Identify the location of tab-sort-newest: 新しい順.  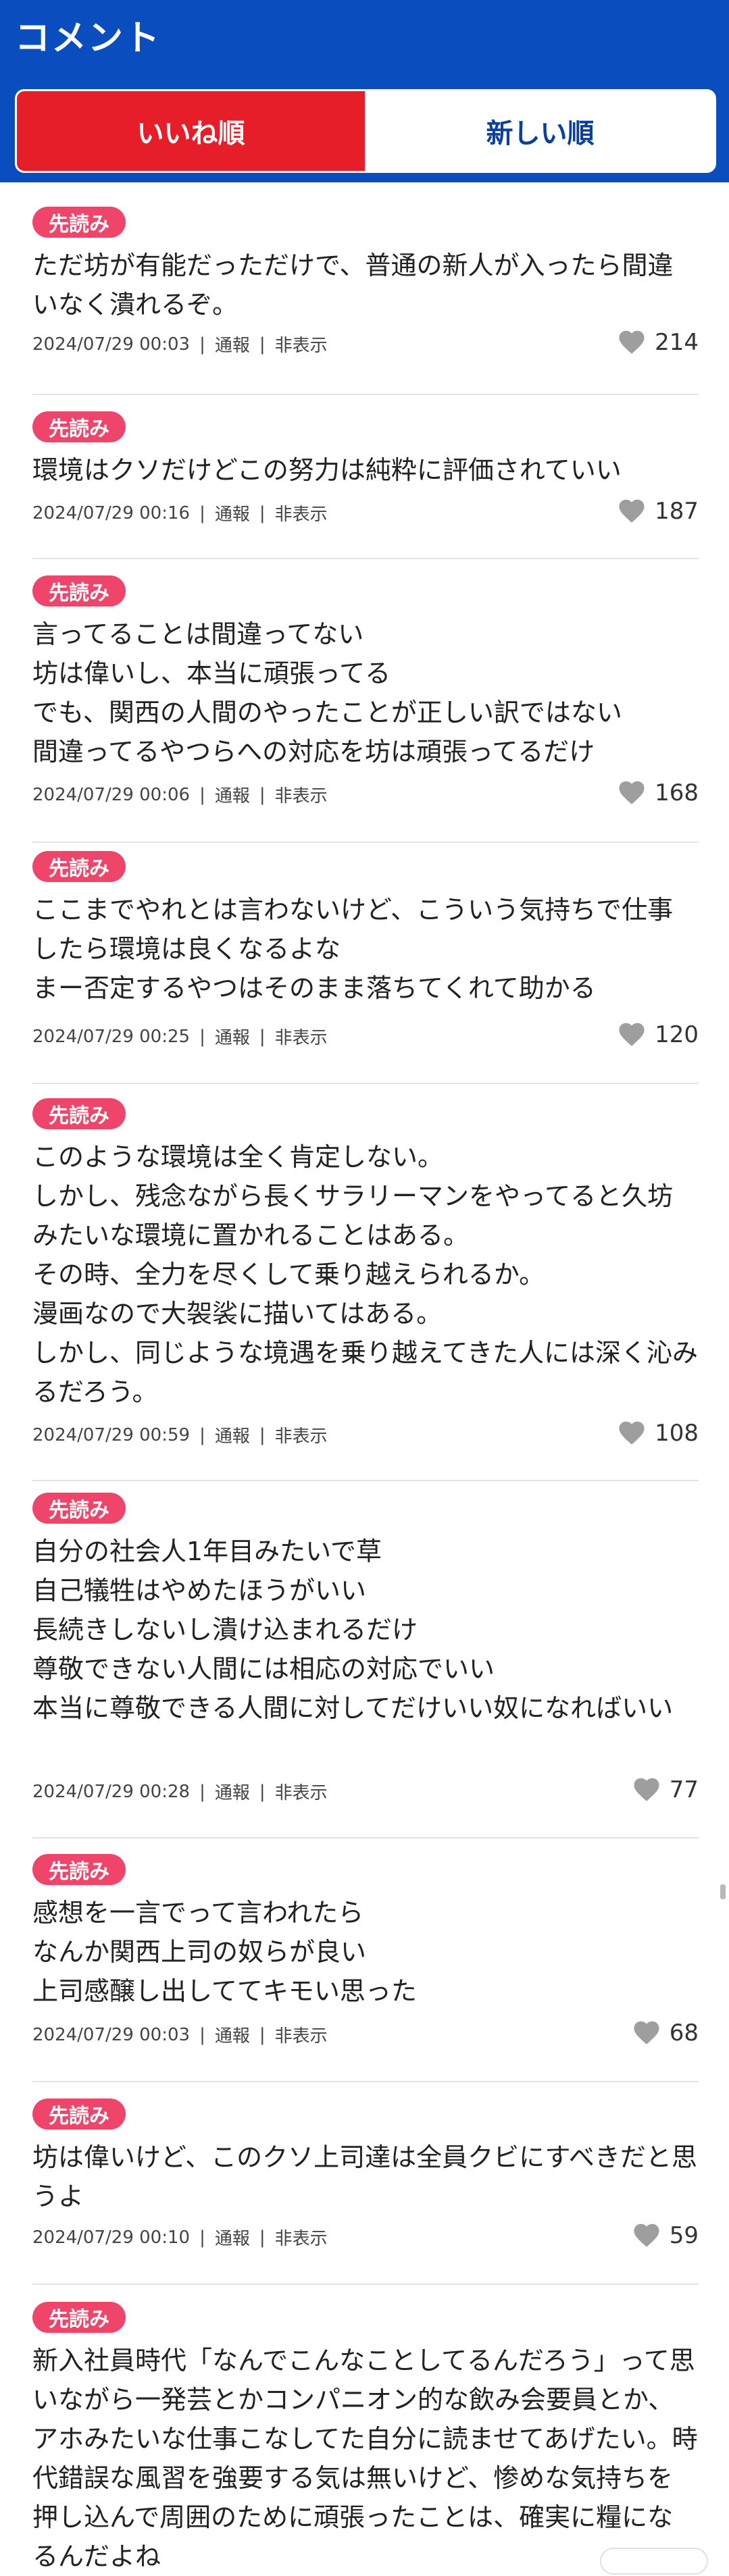
(539, 131).